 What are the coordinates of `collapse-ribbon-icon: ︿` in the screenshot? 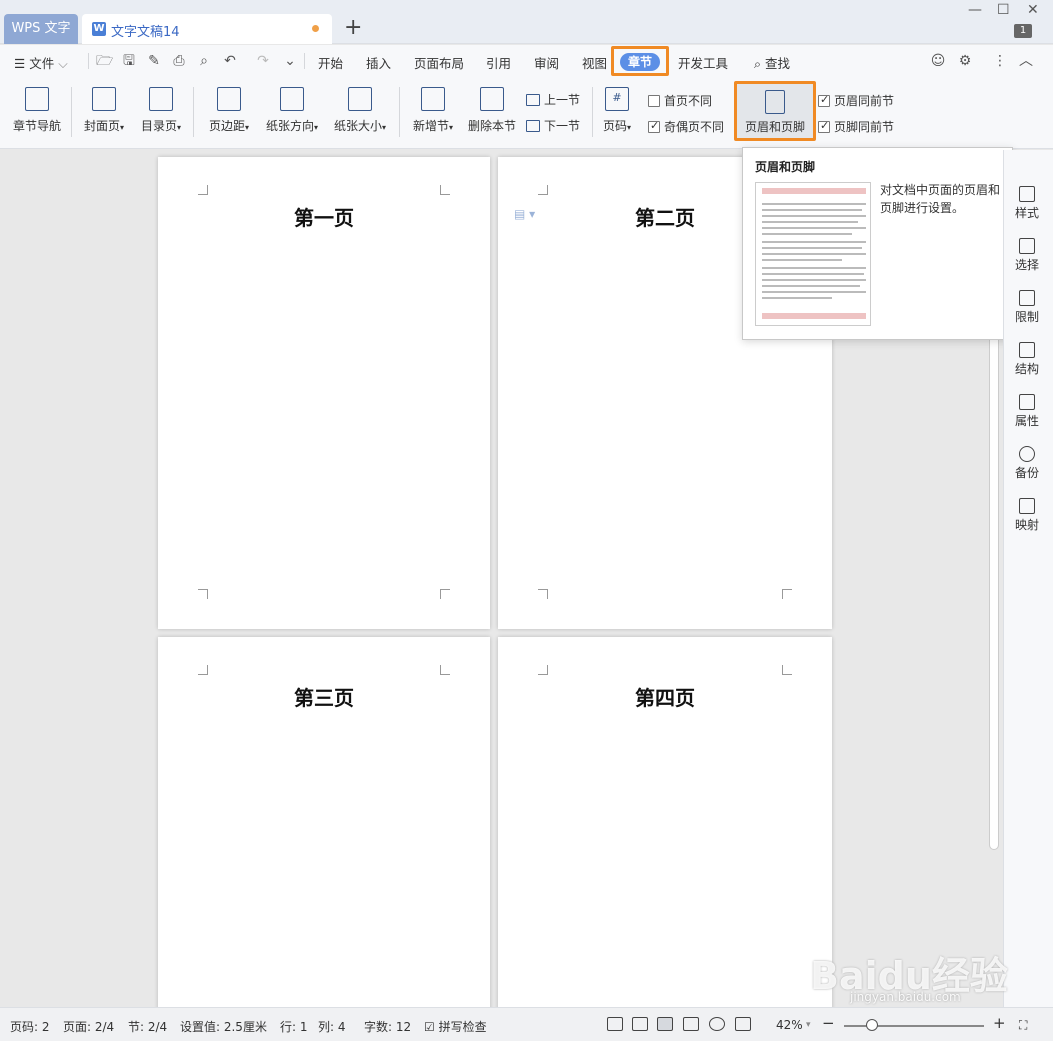 It's located at (1026, 61).